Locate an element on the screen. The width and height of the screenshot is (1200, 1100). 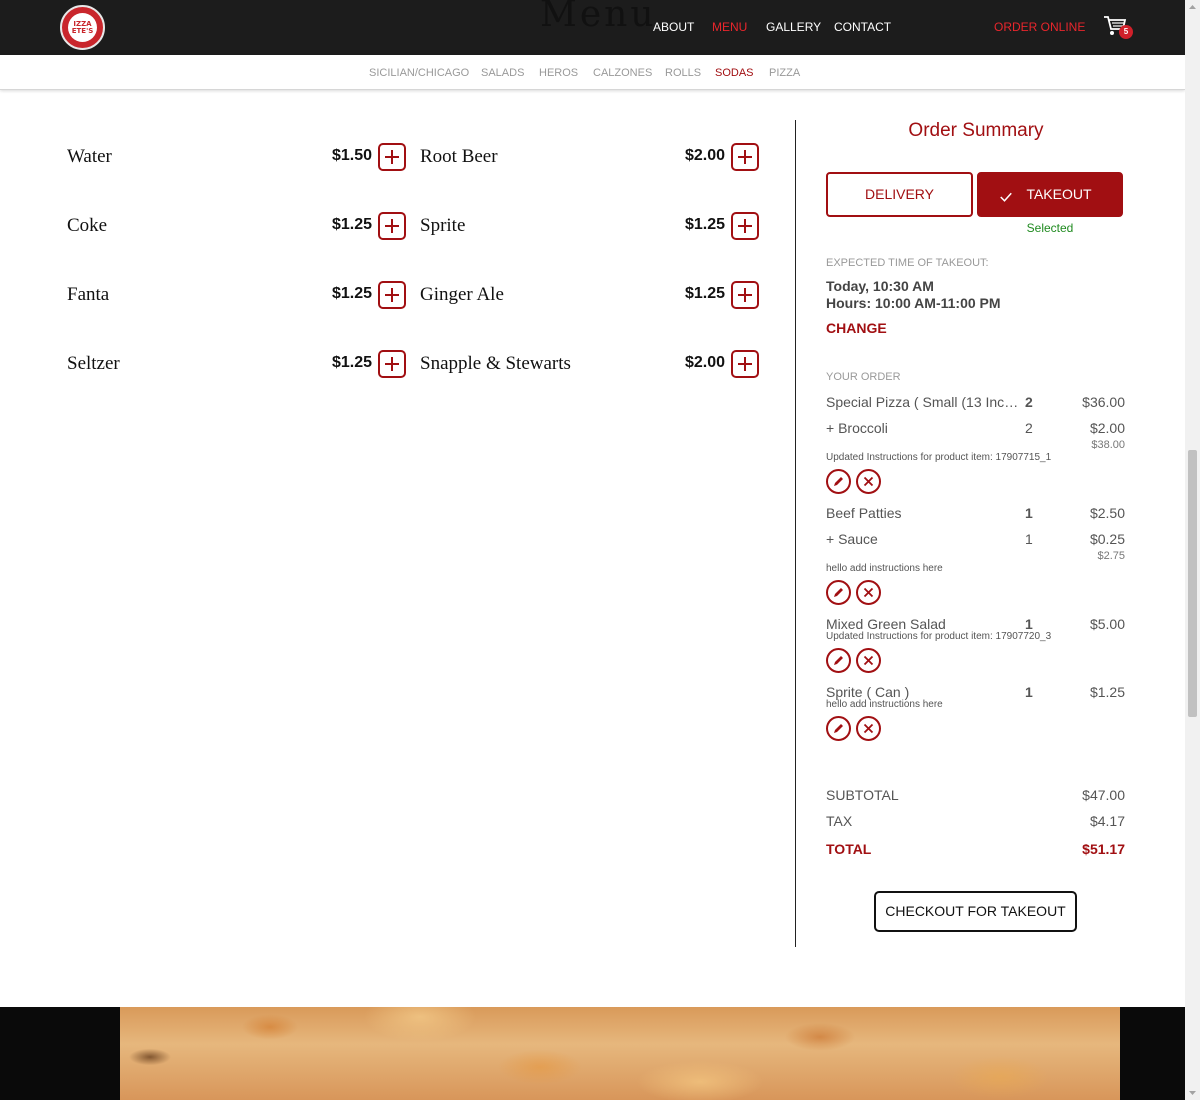
order-summary-title: Order Summary is located at coordinates (976, 130).